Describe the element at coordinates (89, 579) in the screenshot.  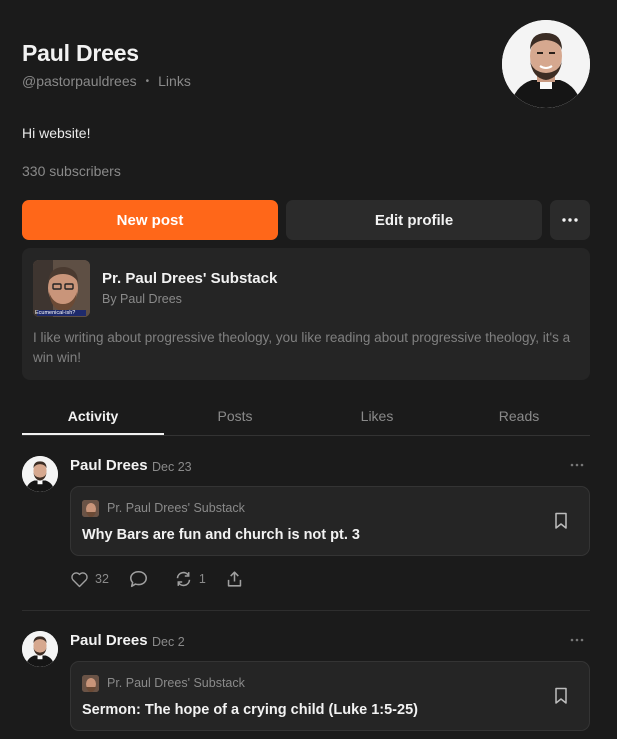
I see `like-button: 32` at that location.